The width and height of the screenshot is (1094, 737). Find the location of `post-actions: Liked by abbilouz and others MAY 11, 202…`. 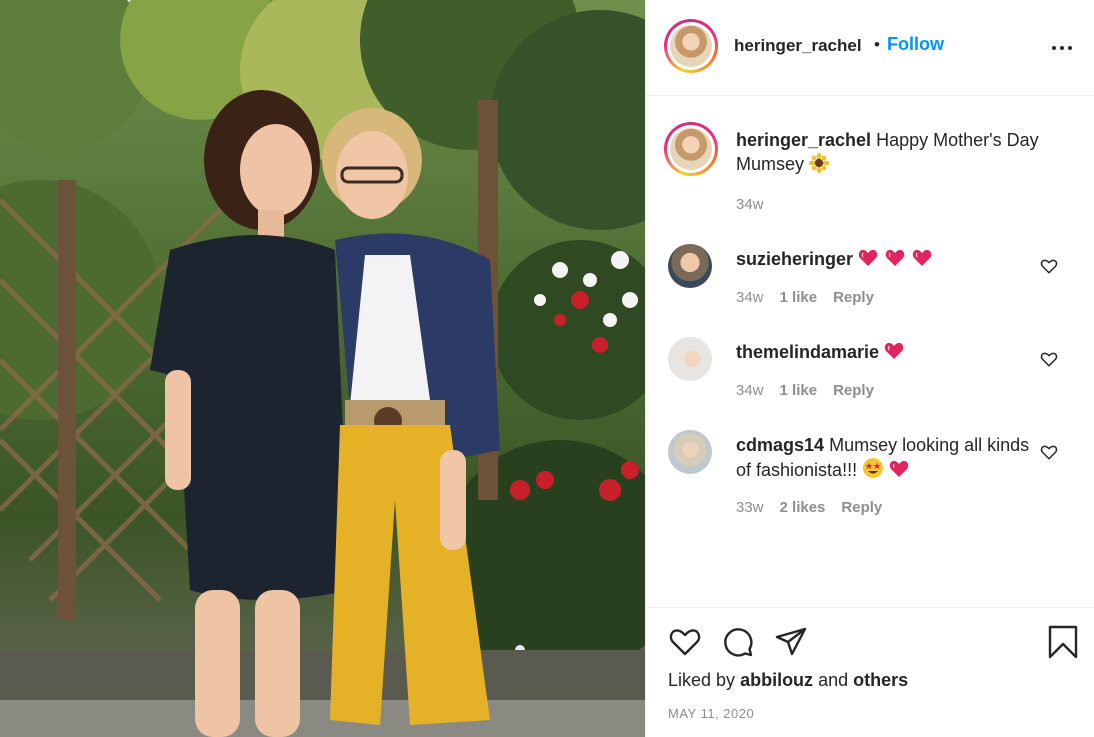

post-actions: Liked by abbilouz and others MAY 11, 202… is located at coordinates (870, 672).